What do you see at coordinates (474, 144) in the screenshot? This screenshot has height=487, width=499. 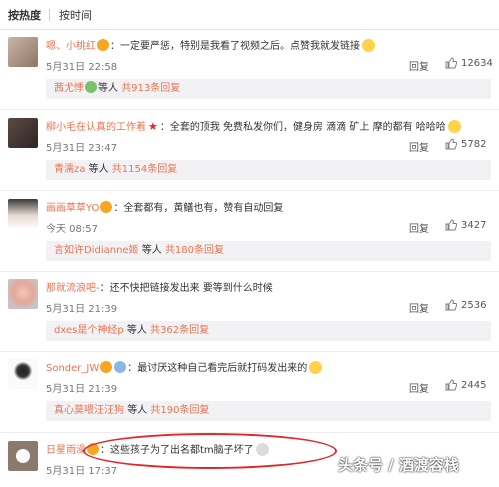 I see `like-count: 5782` at bounding box center [474, 144].